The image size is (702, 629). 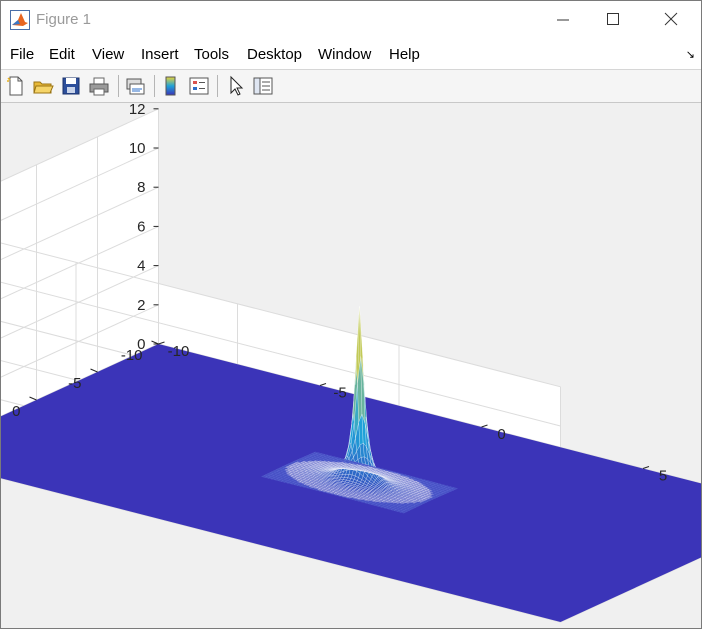 What do you see at coordinates (135, 86) in the screenshot?
I see `link-plot-icon` at bounding box center [135, 86].